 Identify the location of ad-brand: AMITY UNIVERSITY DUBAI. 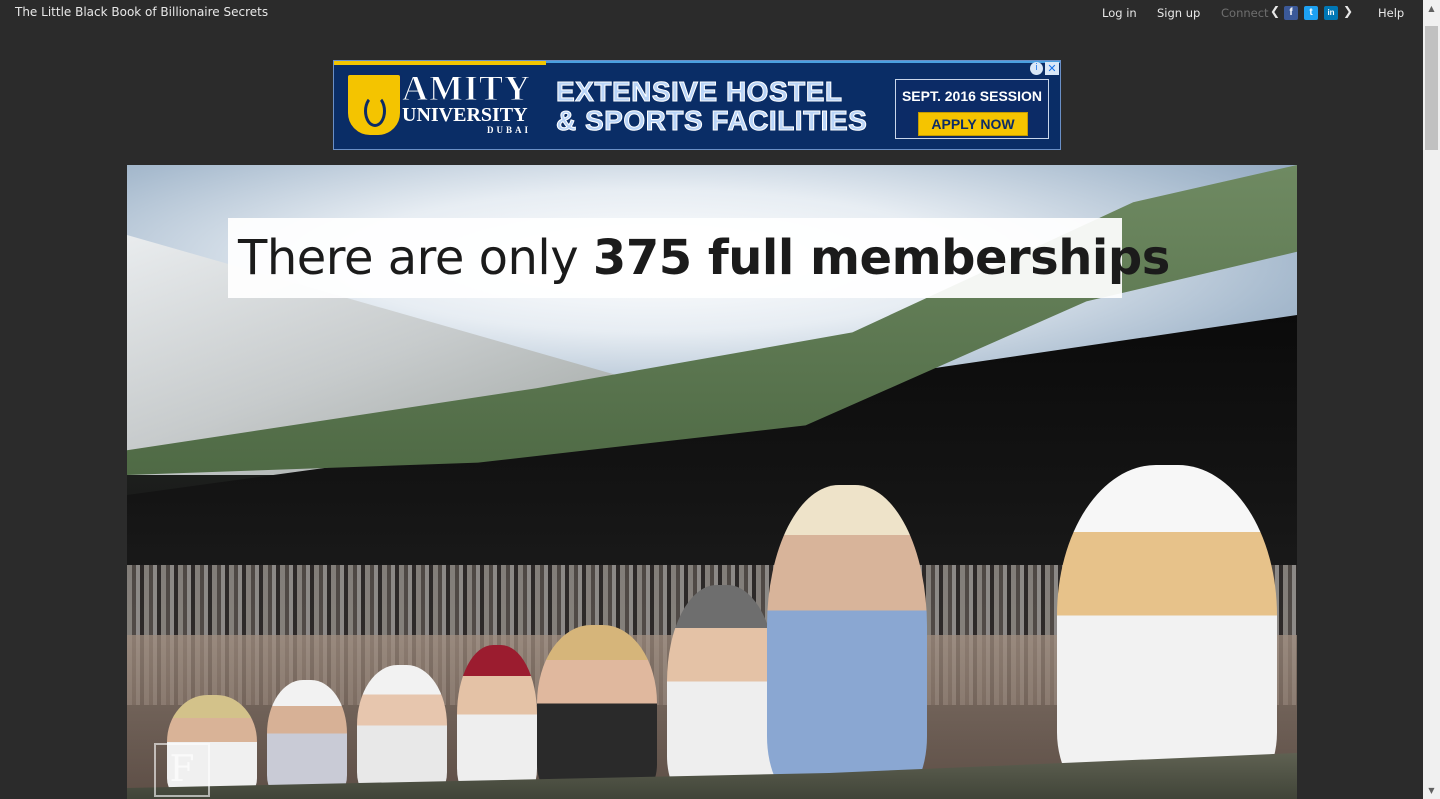
(466, 102).